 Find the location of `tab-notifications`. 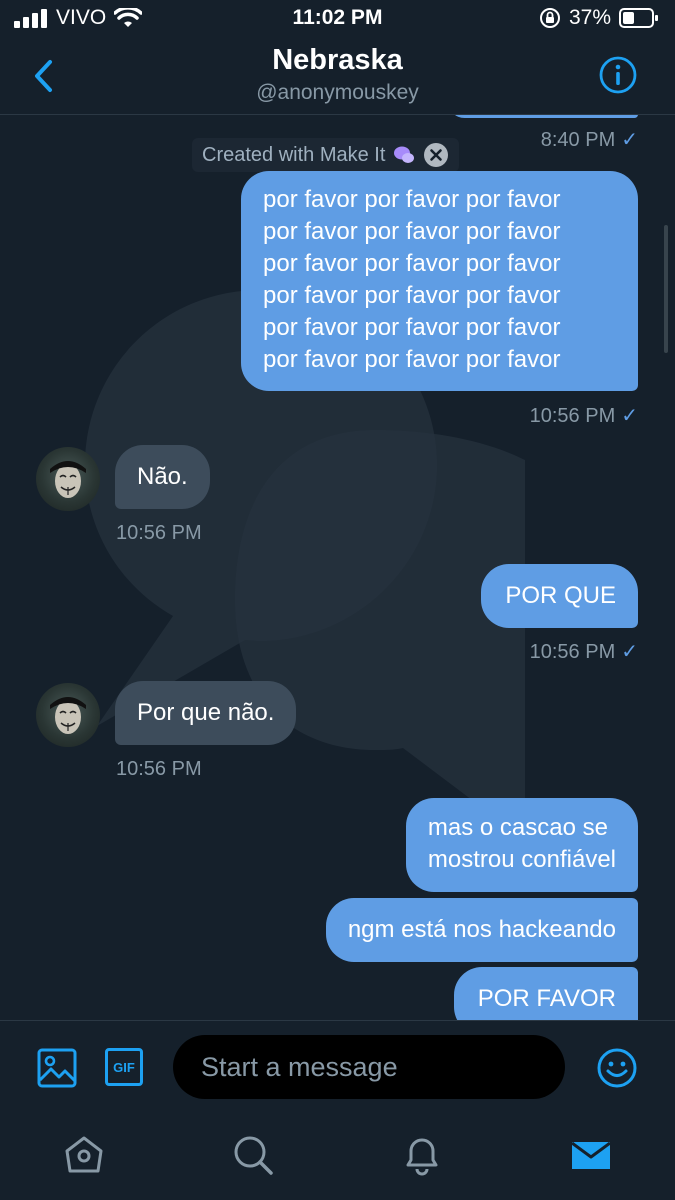

tab-notifications is located at coordinates (422, 1155).